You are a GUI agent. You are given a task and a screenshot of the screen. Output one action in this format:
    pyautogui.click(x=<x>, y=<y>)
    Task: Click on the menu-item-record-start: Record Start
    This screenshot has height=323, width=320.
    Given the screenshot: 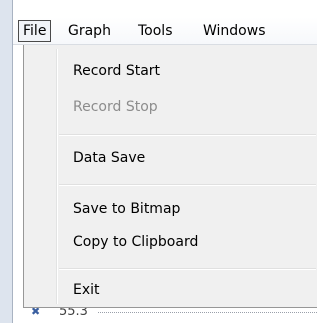 What is the action you would take?
    pyautogui.click(x=116, y=71)
    